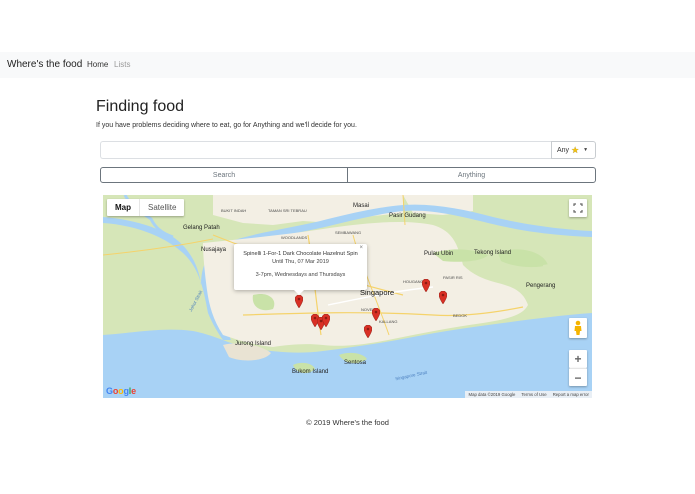 Image resolution: width=695 pixels, height=494 pixels. What do you see at coordinates (413, 281) in the screenshot?
I see `map-label-hougang: HOUGANG` at bounding box center [413, 281].